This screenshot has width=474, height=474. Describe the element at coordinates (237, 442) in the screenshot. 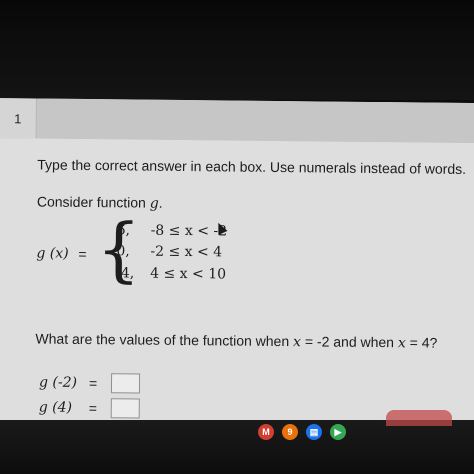

I see `taskbar: M 9 ▤ ▶` at that location.